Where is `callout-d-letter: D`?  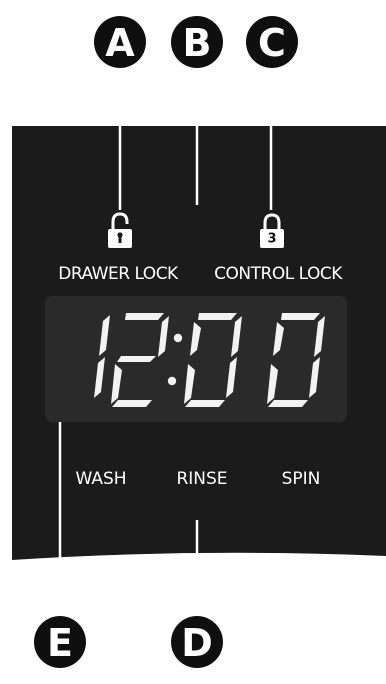
callout-d-letter: D is located at coordinates (197, 643).